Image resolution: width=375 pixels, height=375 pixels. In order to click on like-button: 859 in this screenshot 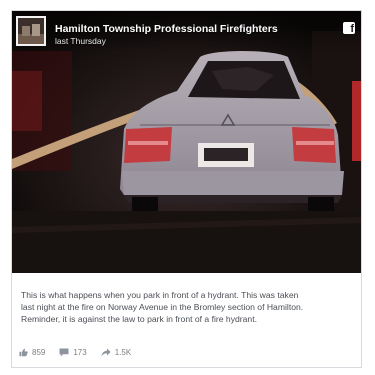, I will do `click(32, 352)`.